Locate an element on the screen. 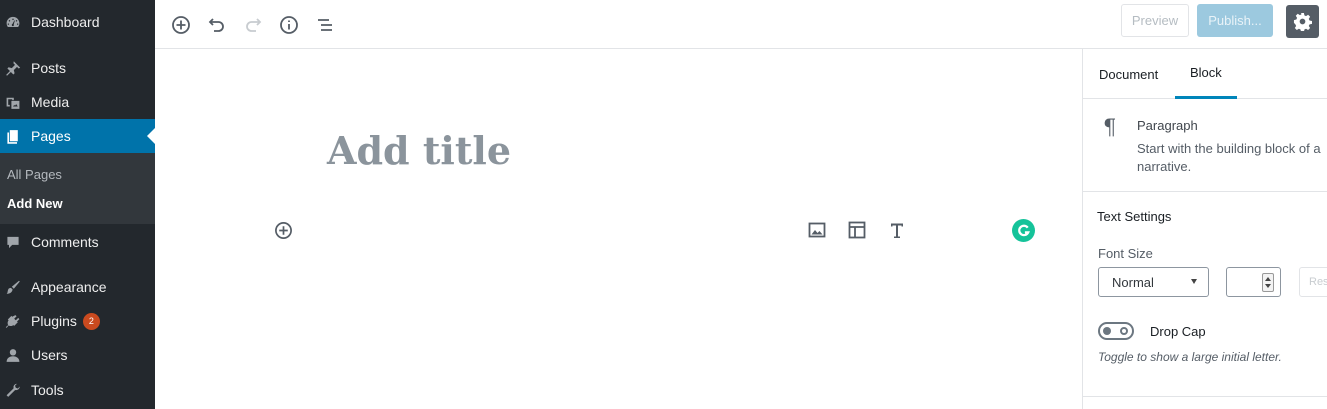  drop-cap-label: Drop Cap is located at coordinates (1178, 331).